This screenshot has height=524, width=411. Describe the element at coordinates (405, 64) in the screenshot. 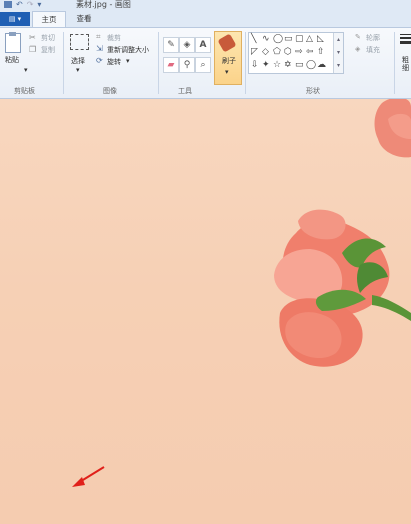

I see `size-label: 粗细` at that location.